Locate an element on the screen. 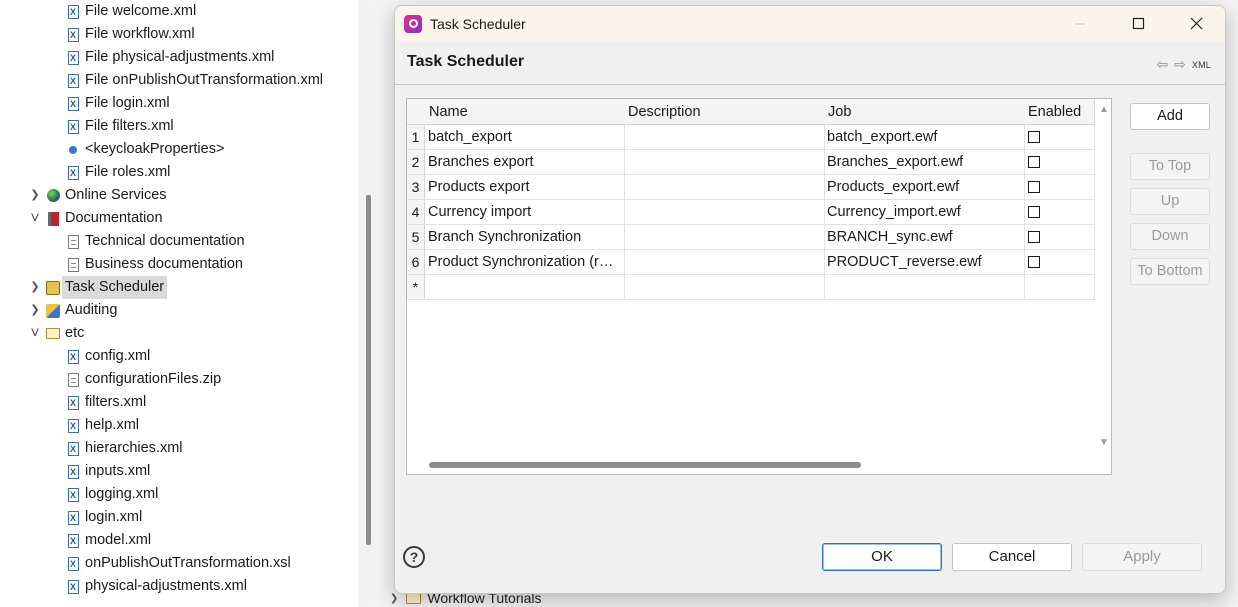  ok-button: OK is located at coordinates (882, 557).